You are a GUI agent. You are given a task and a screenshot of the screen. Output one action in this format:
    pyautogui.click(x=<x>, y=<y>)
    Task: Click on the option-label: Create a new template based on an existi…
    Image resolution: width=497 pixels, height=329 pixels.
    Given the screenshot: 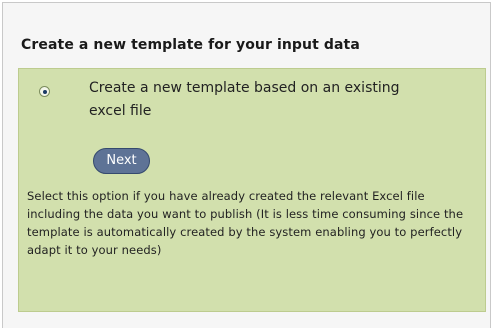 What is the action you would take?
    pyautogui.click(x=254, y=100)
    